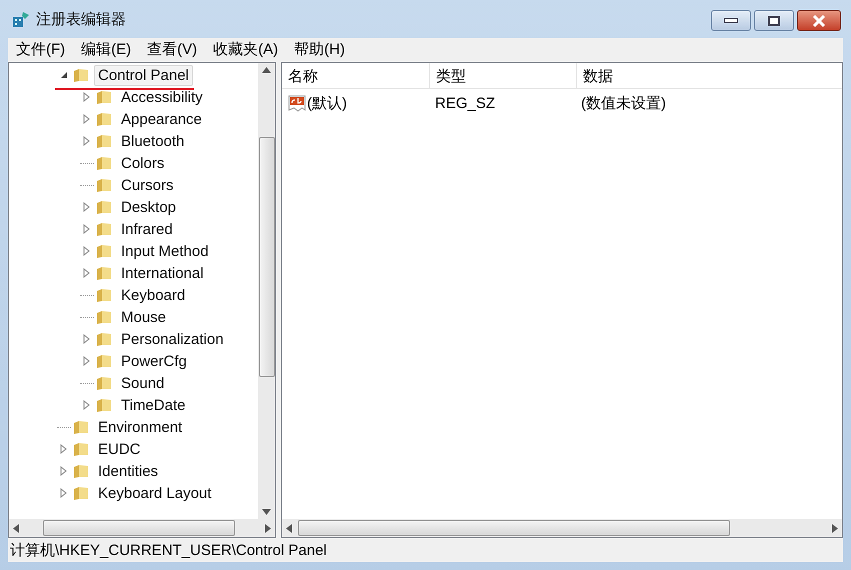  I want to click on tree-item: Desktop, so click(148, 207).